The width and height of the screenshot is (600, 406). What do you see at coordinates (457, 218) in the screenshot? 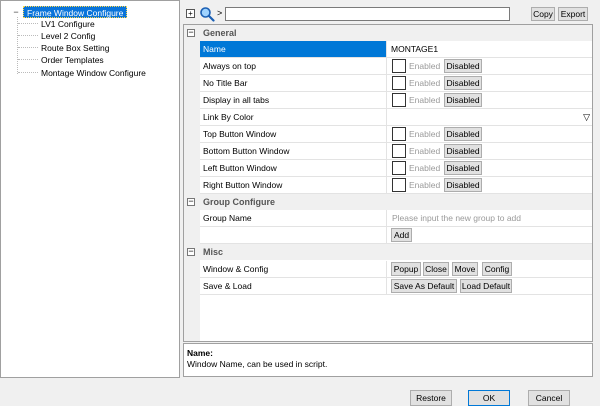
I see `group-name-placeholder: Please input the new group to add` at bounding box center [457, 218].